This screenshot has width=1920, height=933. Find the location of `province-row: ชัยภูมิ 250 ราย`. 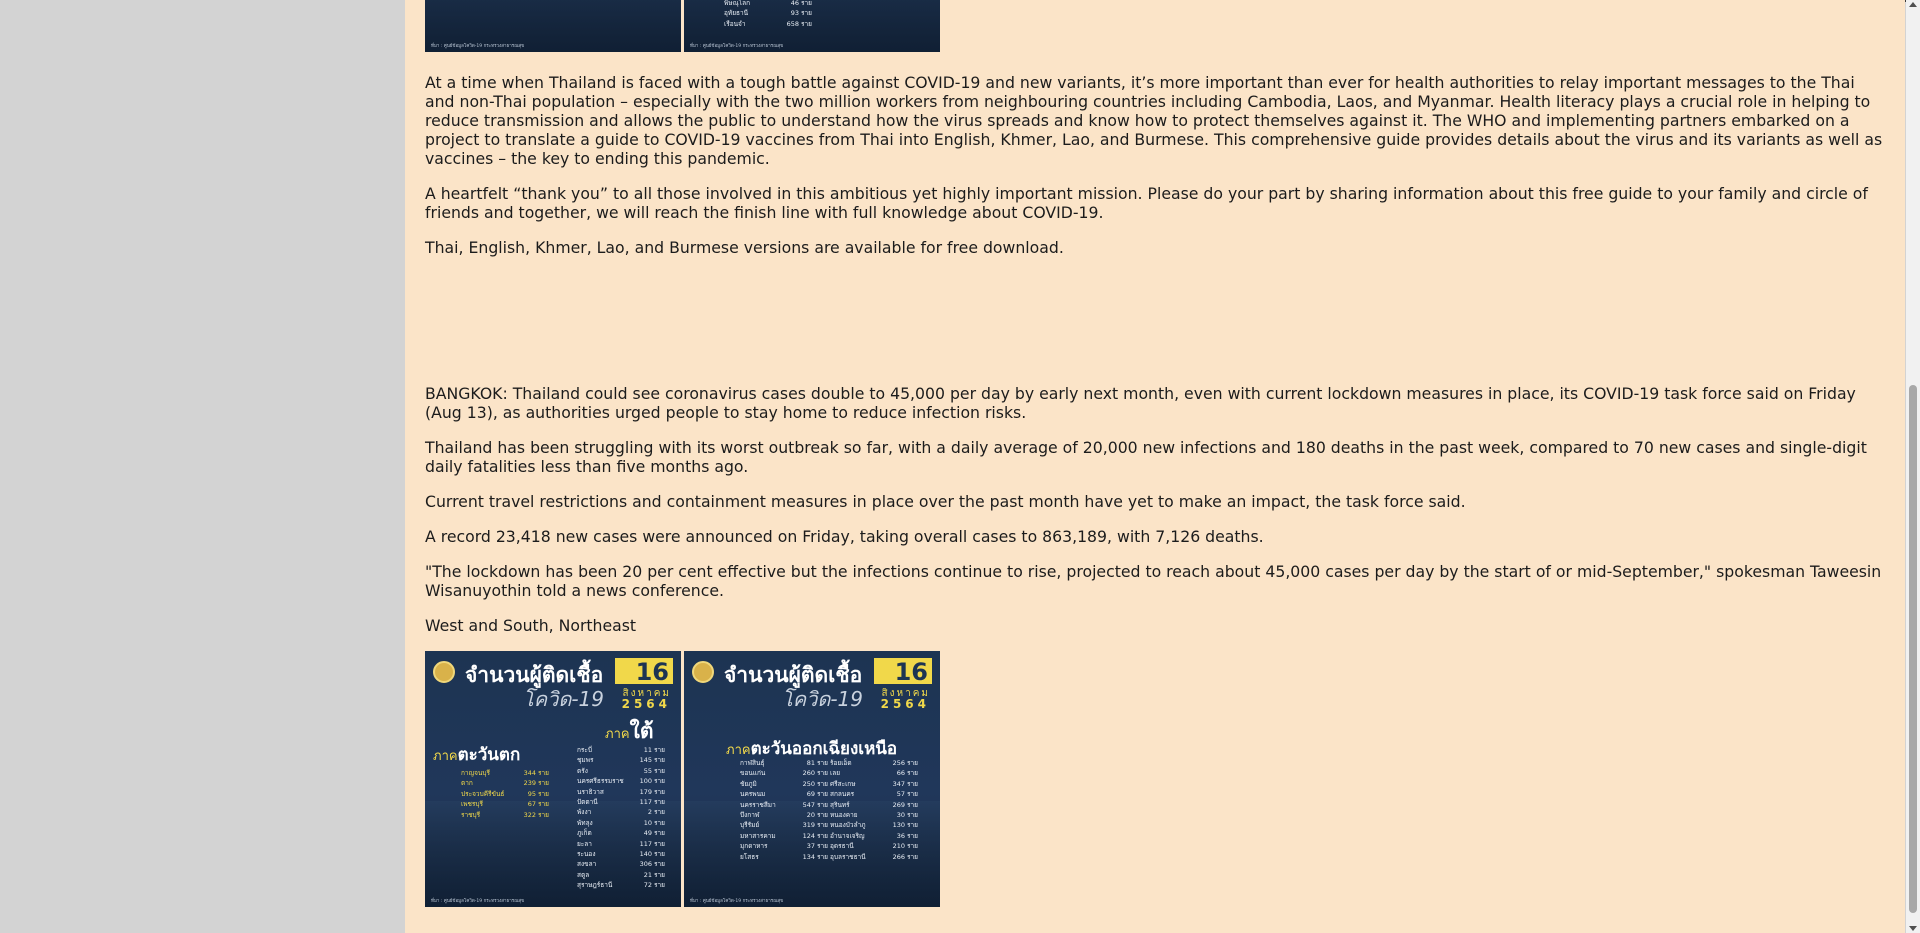

province-row: ชัยภูมิ 250 ราย is located at coordinates (784, 784).